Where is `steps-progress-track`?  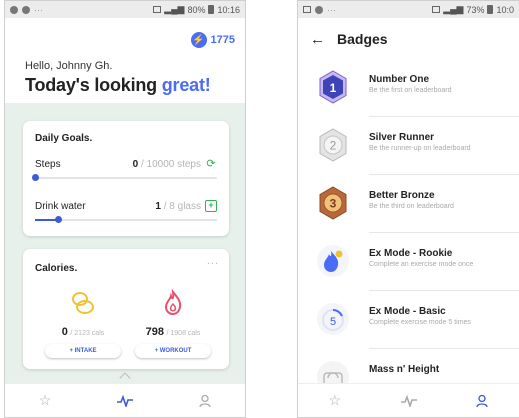
steps-progress-track is located at coordinates (124, 177).